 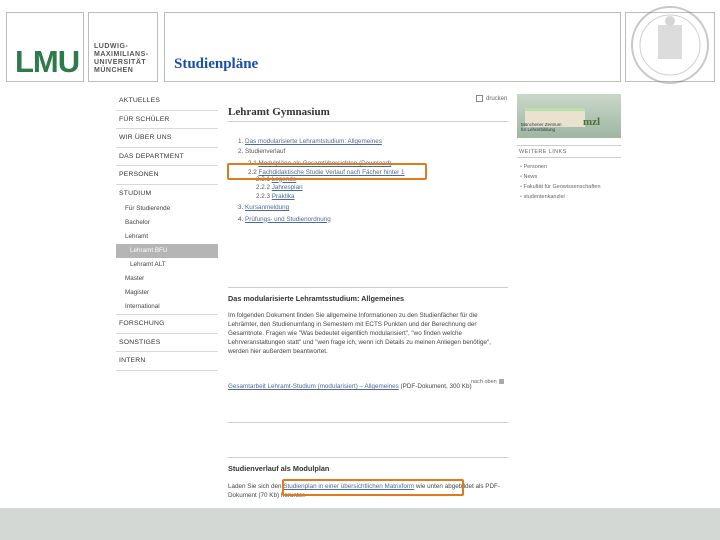 I want to click on nav-sub-lehramt: Lehramt, so click(x=167, y=237).